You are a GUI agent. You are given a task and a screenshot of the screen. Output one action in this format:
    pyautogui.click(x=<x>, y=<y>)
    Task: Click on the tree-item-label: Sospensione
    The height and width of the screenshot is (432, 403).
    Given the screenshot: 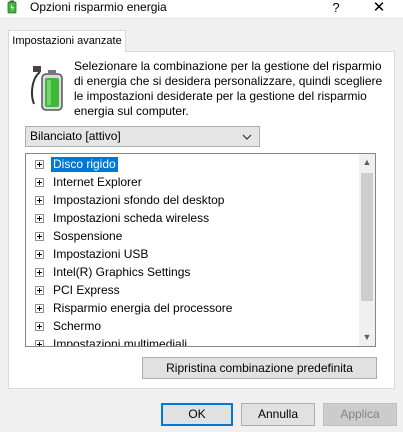 What is the action you would take?
    pyautogui.click(x=88, y=236)
    